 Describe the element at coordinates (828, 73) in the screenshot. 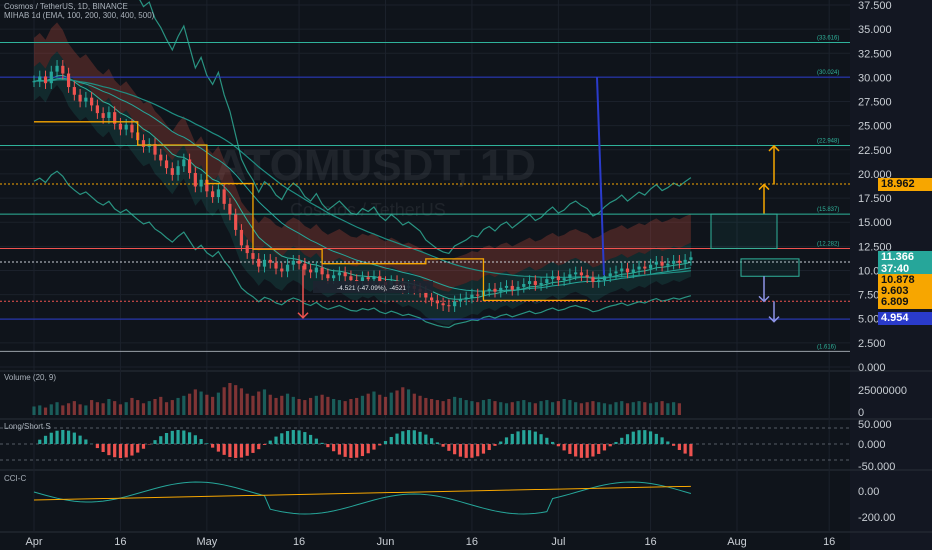

I see `fib-level-label: (30.024)` at that location.